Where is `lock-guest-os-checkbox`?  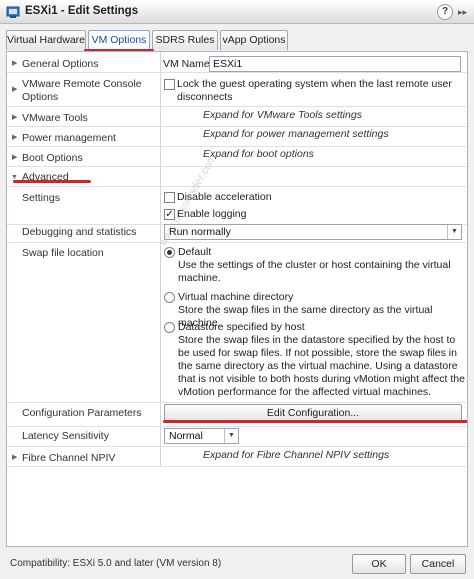 lock-guest-os-checkbox is located at coordinates (169, 84).